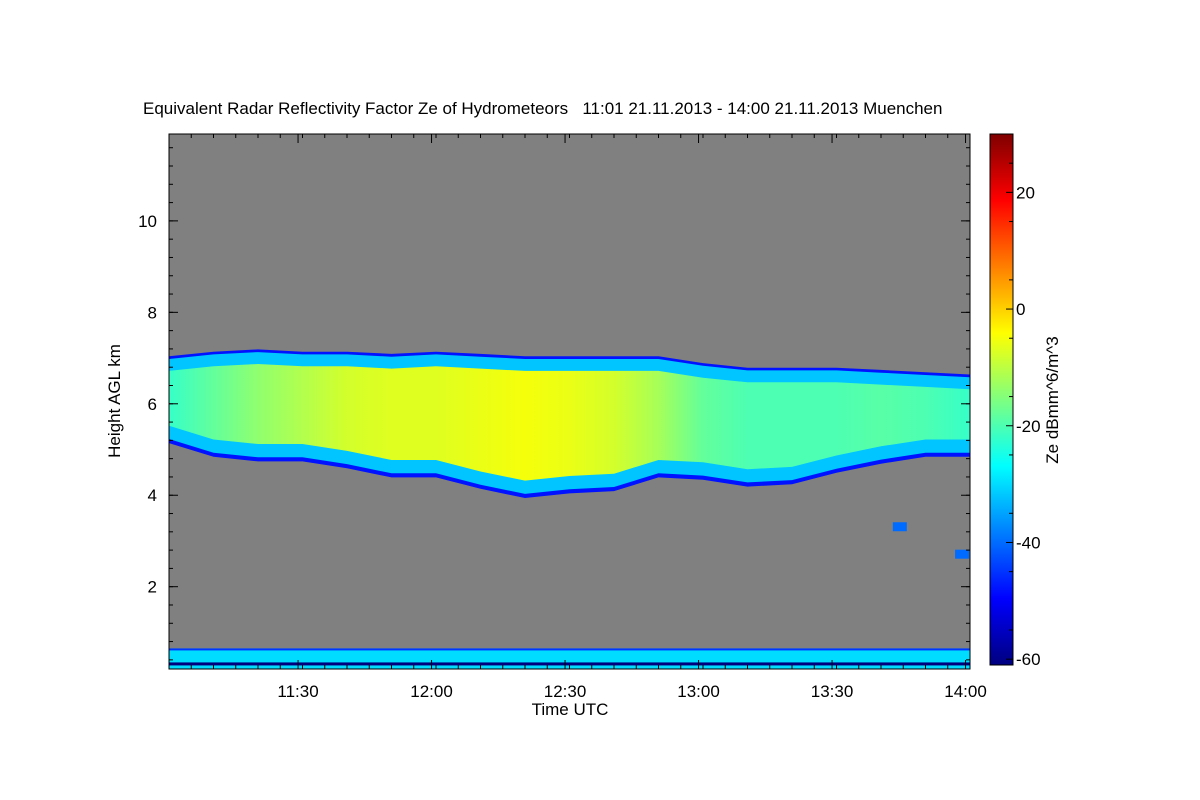 The image size is (1200, 800). Describe the element at coordinates (431, 691) in the screenshot. I see `x-tick-label: 12:00` at that location.